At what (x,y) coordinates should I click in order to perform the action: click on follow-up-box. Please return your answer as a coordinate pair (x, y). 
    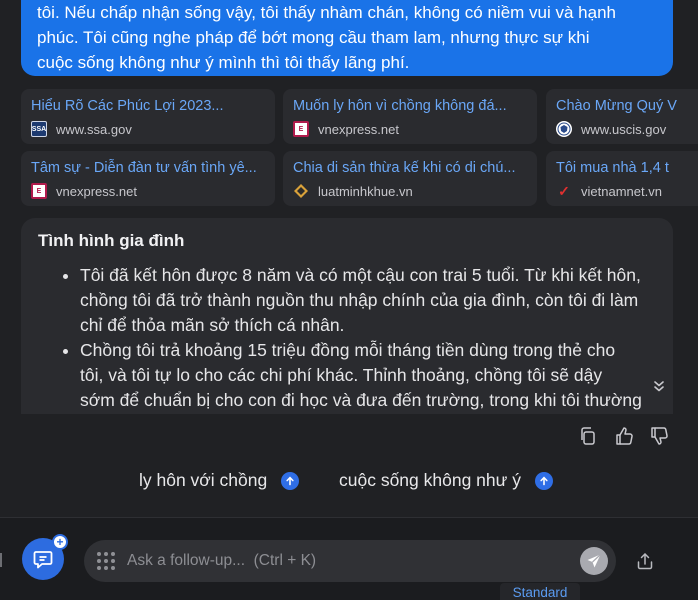
    Looking at the image, I should click on (350, 561).